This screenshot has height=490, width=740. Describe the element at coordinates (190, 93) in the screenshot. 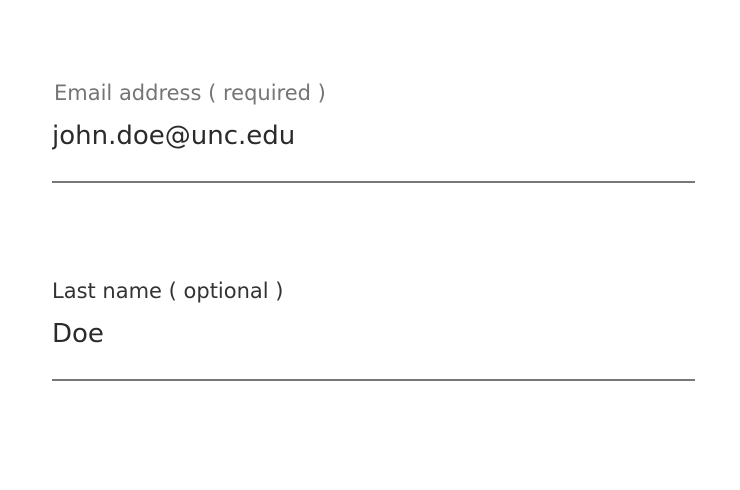

I see `email-field-label: Email address ( required )` at that location.